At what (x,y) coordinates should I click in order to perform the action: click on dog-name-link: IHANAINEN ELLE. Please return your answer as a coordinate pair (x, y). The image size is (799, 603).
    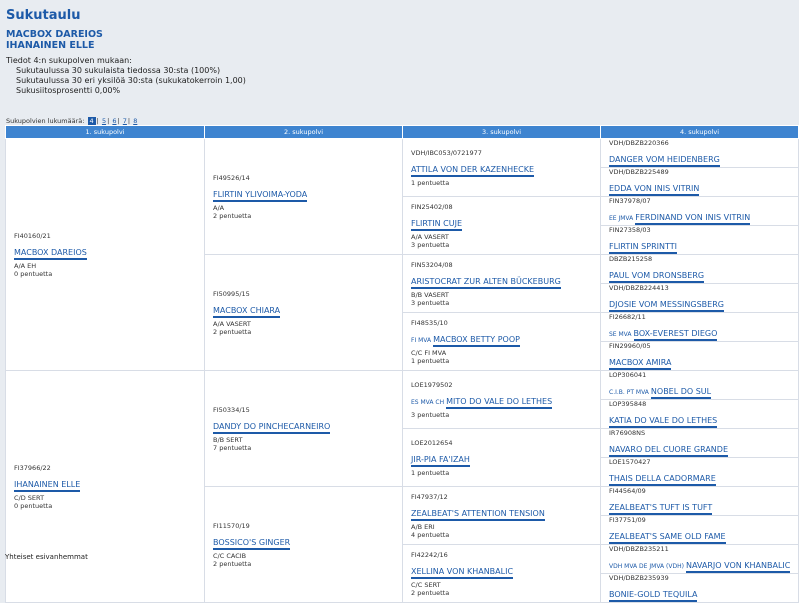
    Looking at the image, I should click on (47, 486).